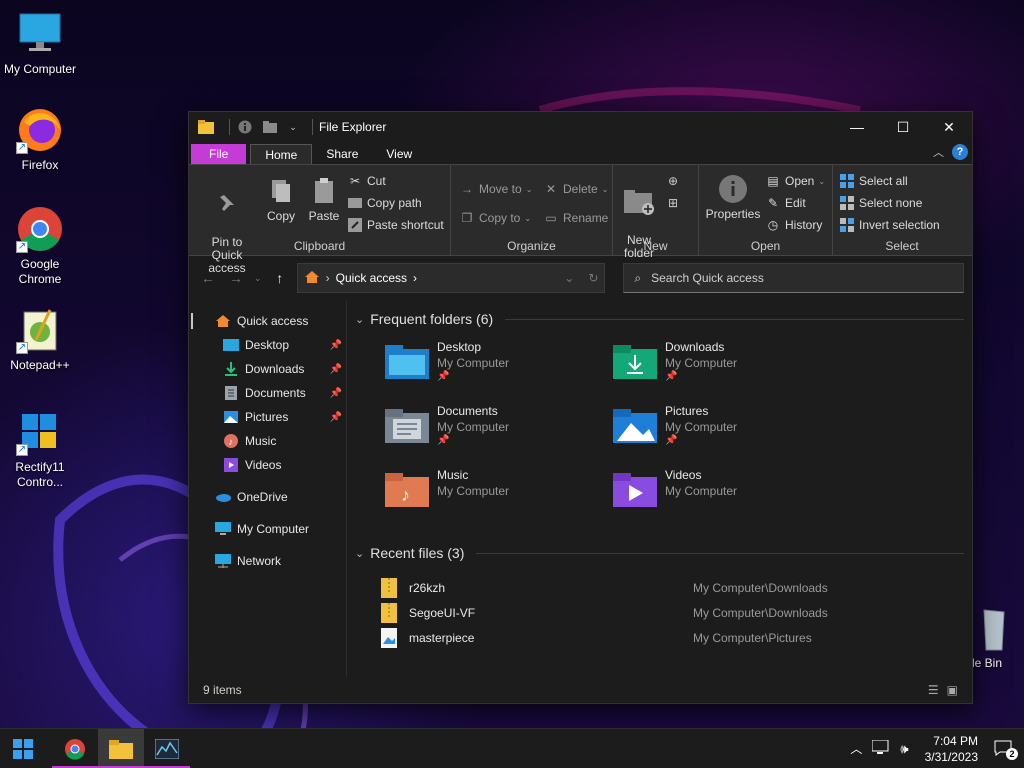 The width and height of the screenshot is (1024, 768). What do you see at coordinates (675, 361) in the screenshot?
I see `folder-tile-downloads: Downloads My Computer 📌` at bounding box center [675, 361].